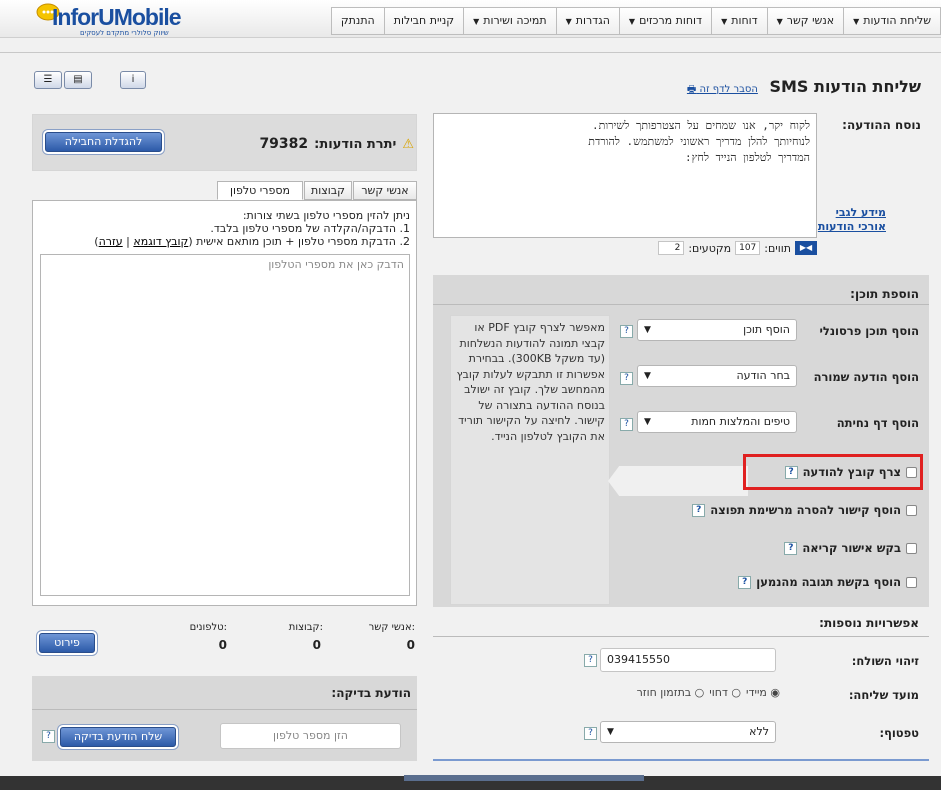  Describe the element at coordinates (899, 733) in the screenshot. I see `format-label: טפטוף:` at that location.